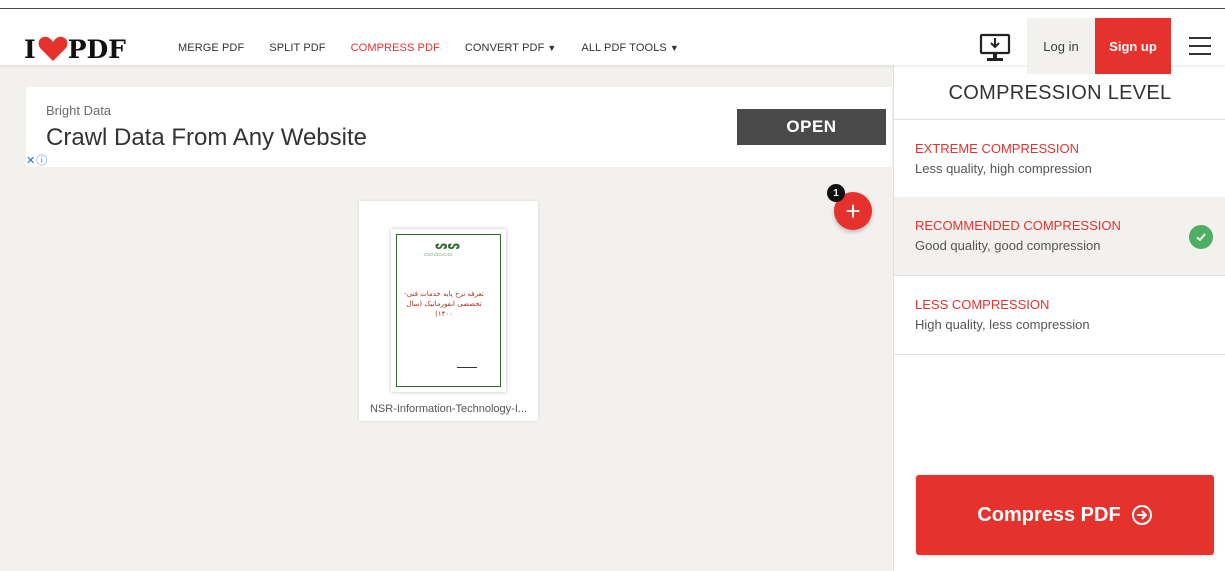 This screenshot has width=1225, height=571. I want to click on file-count-badge: 1, so click(836, 193).